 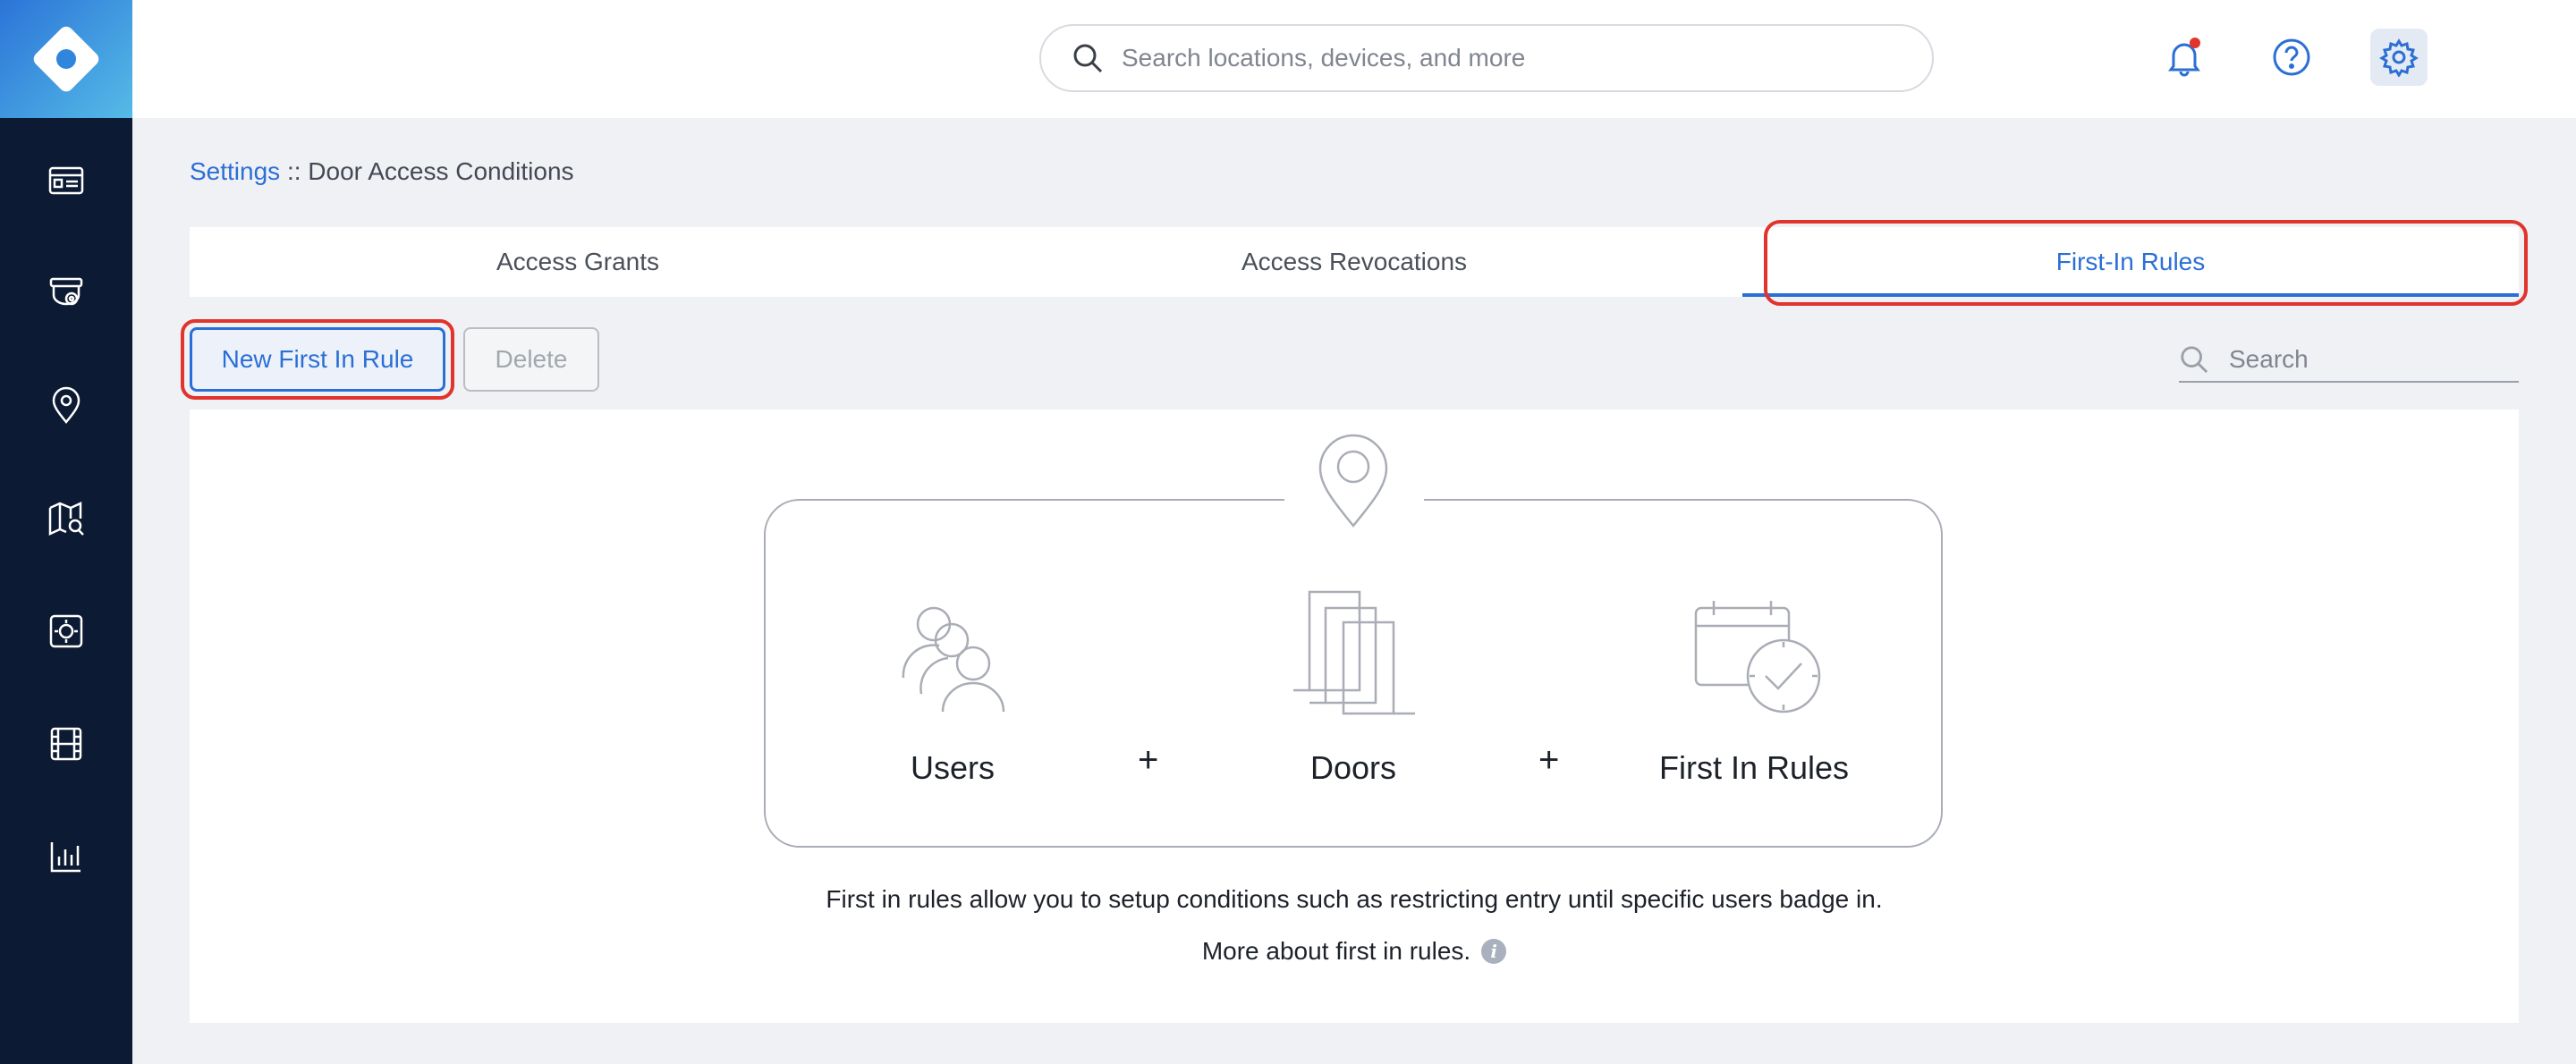 I want to click on breadcrumb-settings-link: Settings, so click(x=235, y=171).